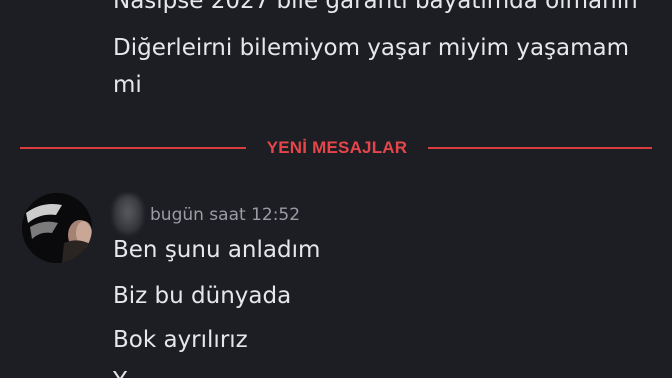 The image size is (672, 378). What do you see at coordinates (120, 372) in the screenshot?
I see `message-line: Y` at bounding box center [120, 372].